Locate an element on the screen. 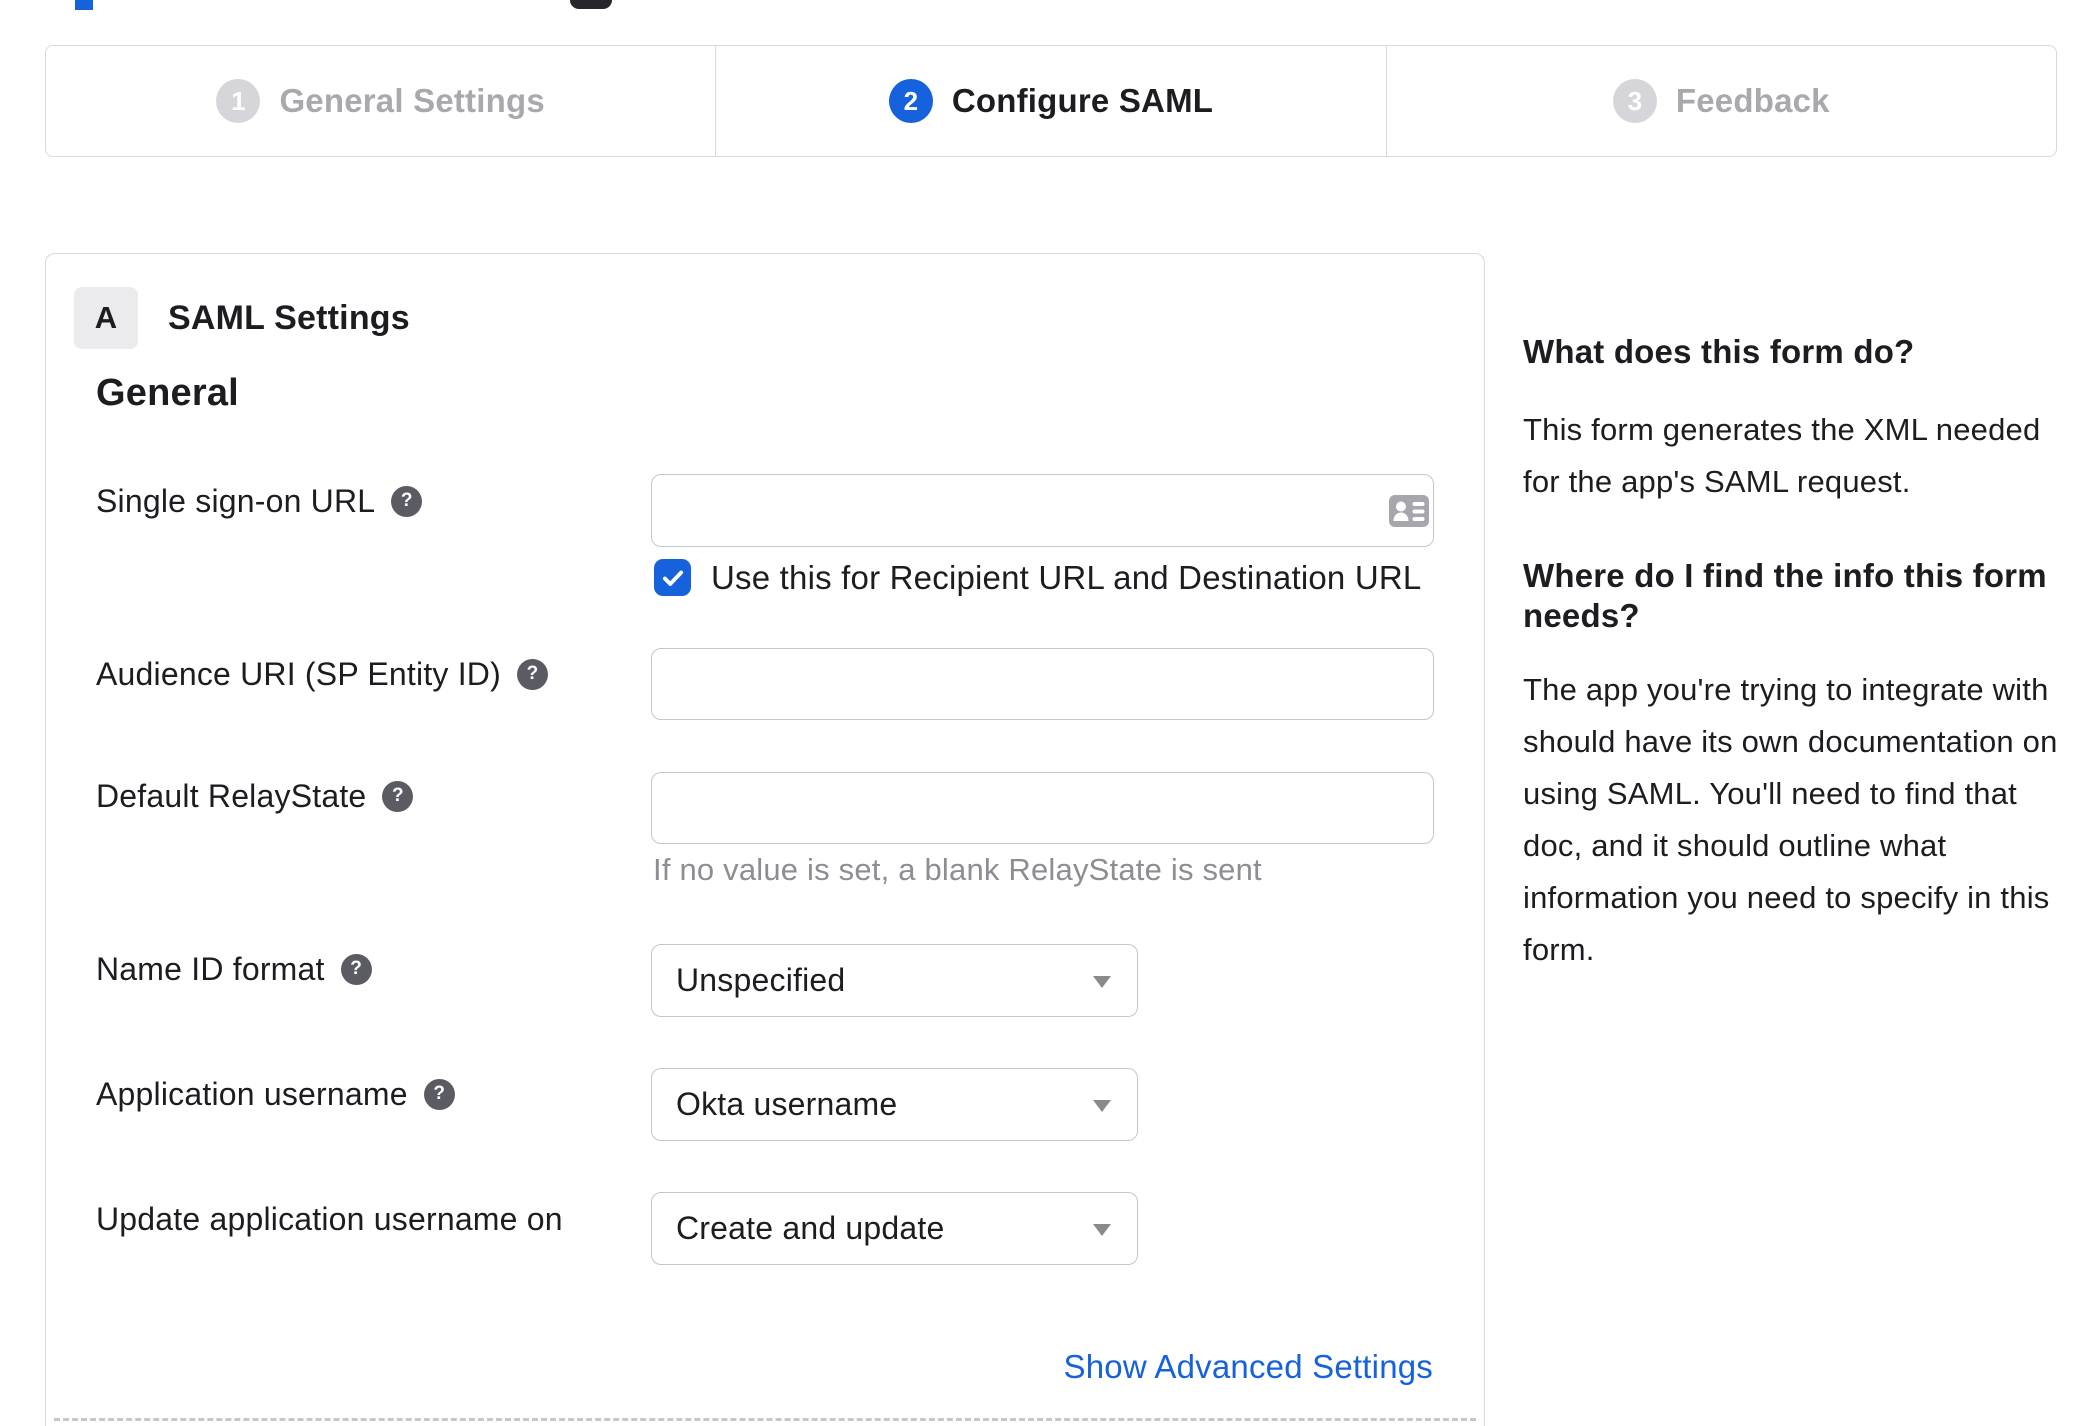 This screenshot has width=2092, height=1426. single-sign-on-url-input is located at coordinates (1042, 510).